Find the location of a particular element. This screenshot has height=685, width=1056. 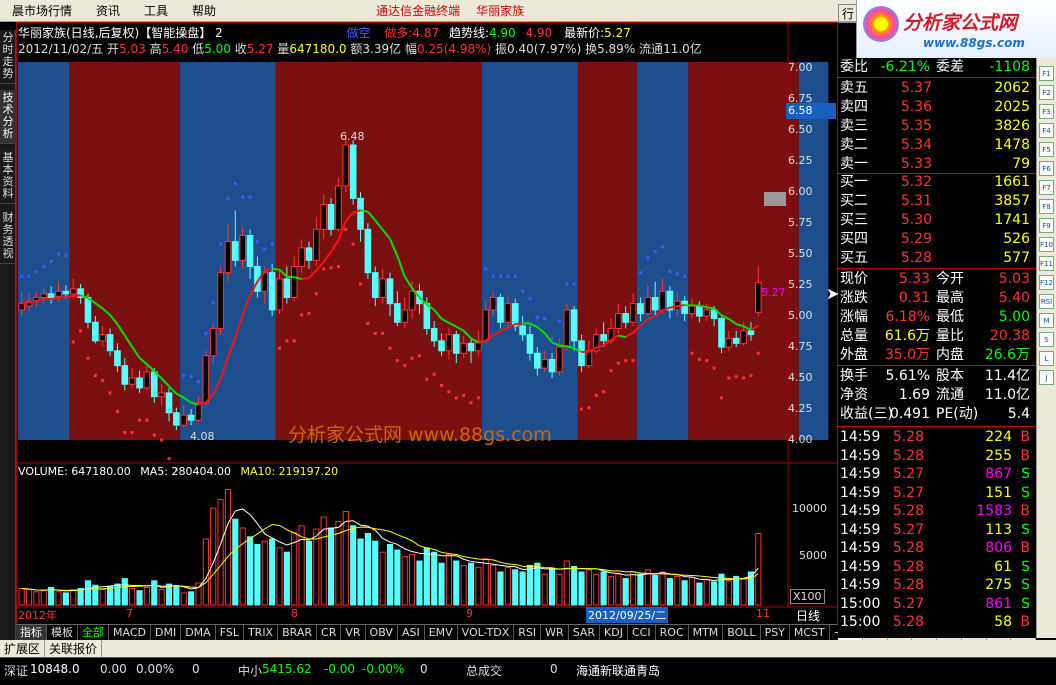

indicator-tab: CR is located at coordinates (329, 632).